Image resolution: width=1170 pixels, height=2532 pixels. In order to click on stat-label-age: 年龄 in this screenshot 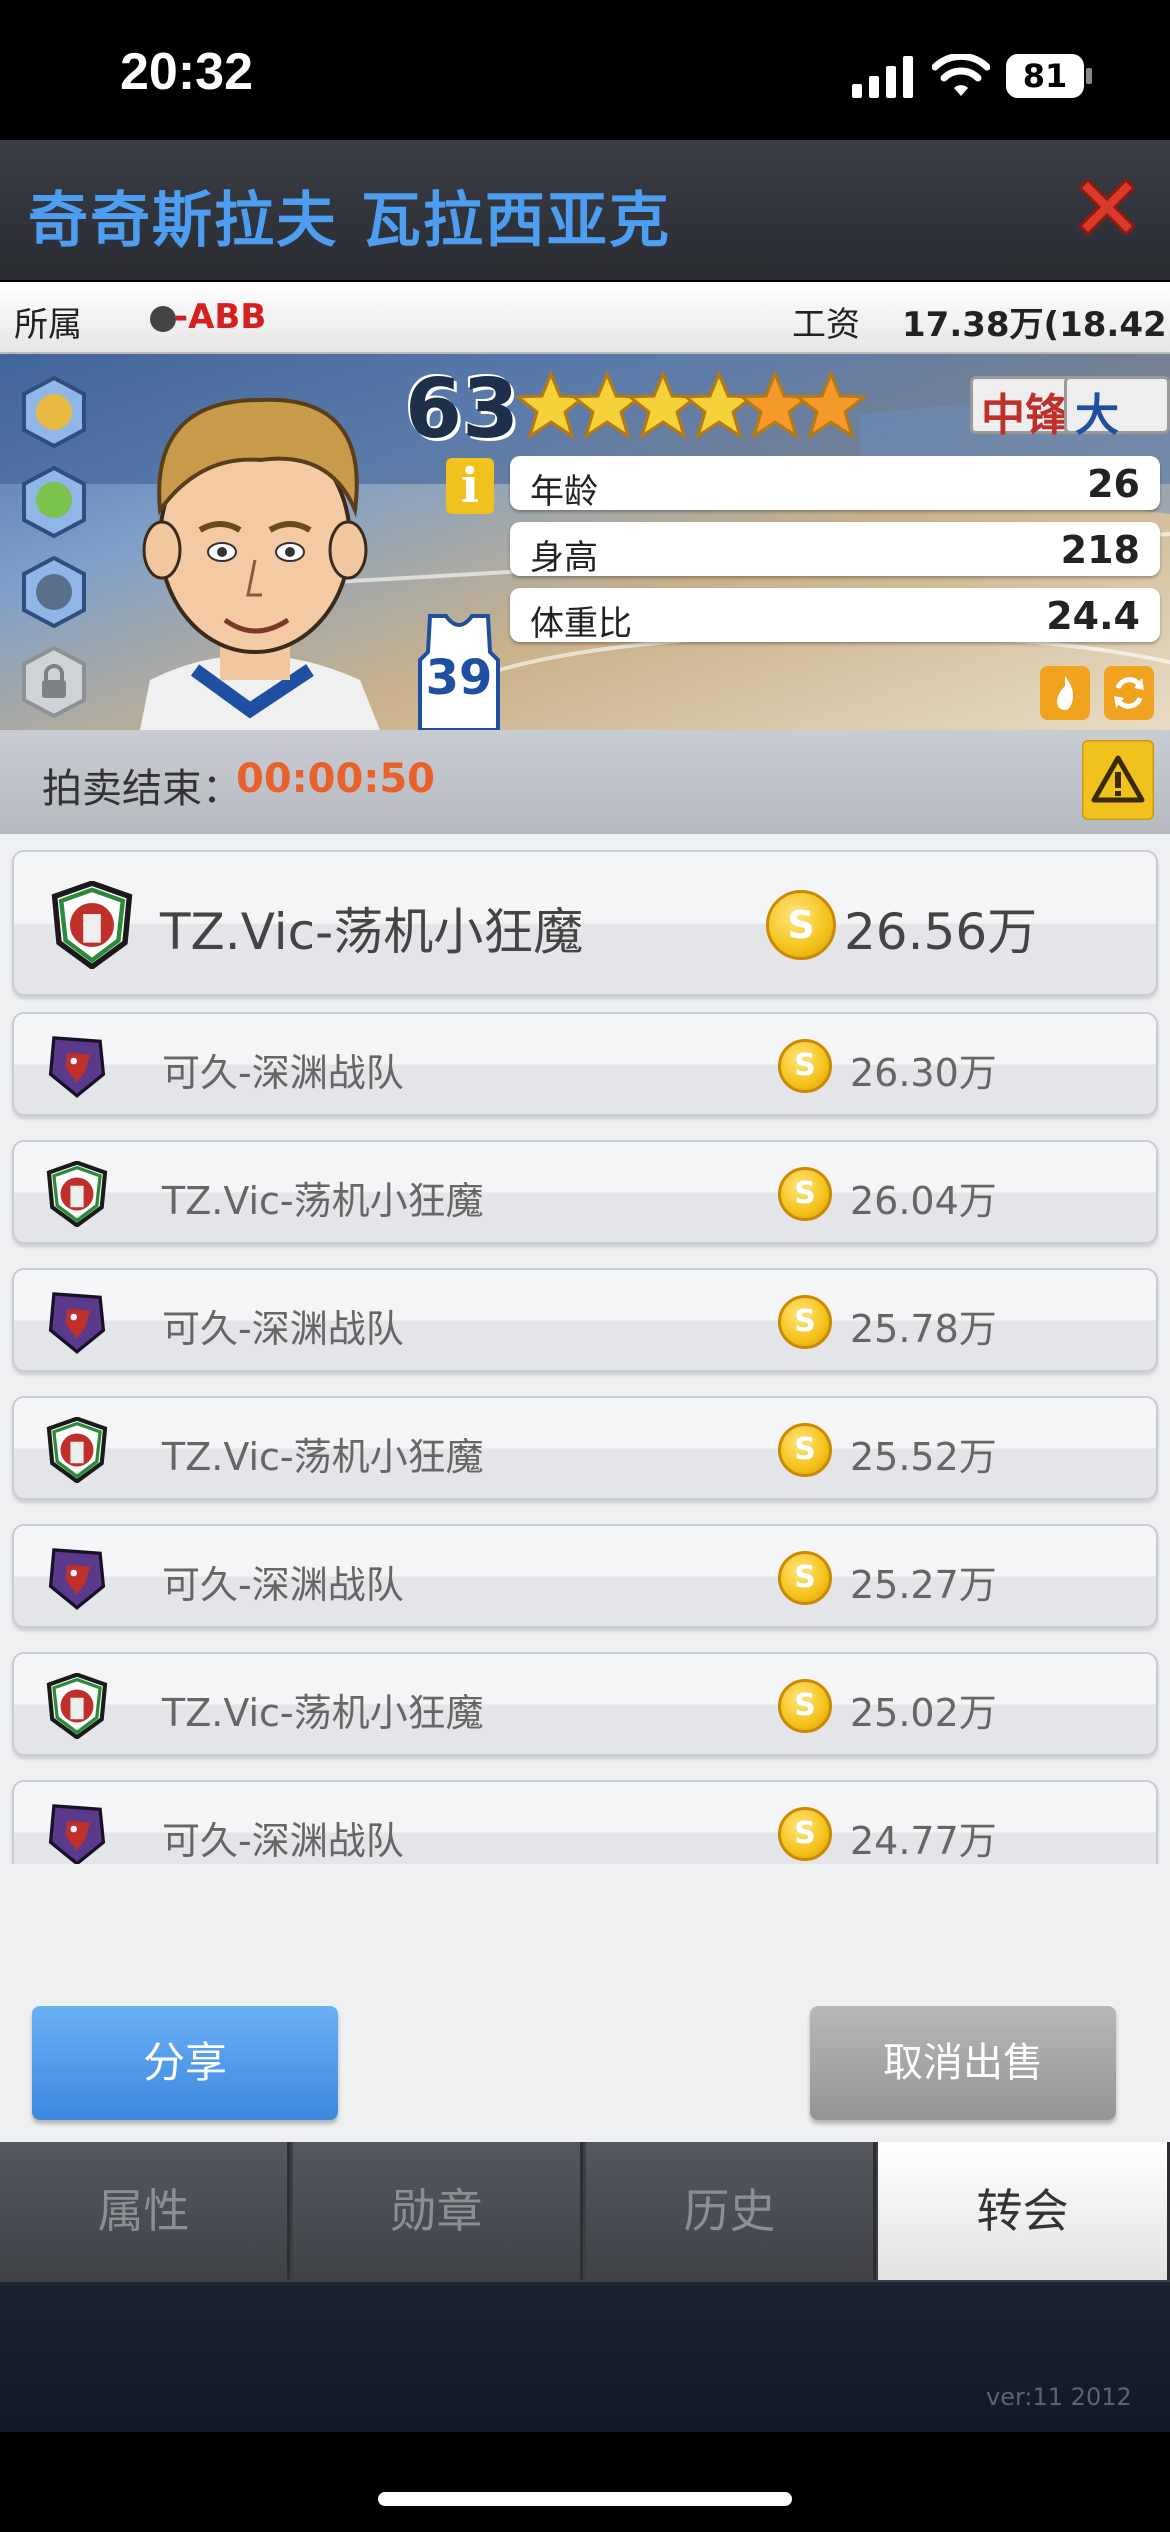, I will do `click(564, 492)`.